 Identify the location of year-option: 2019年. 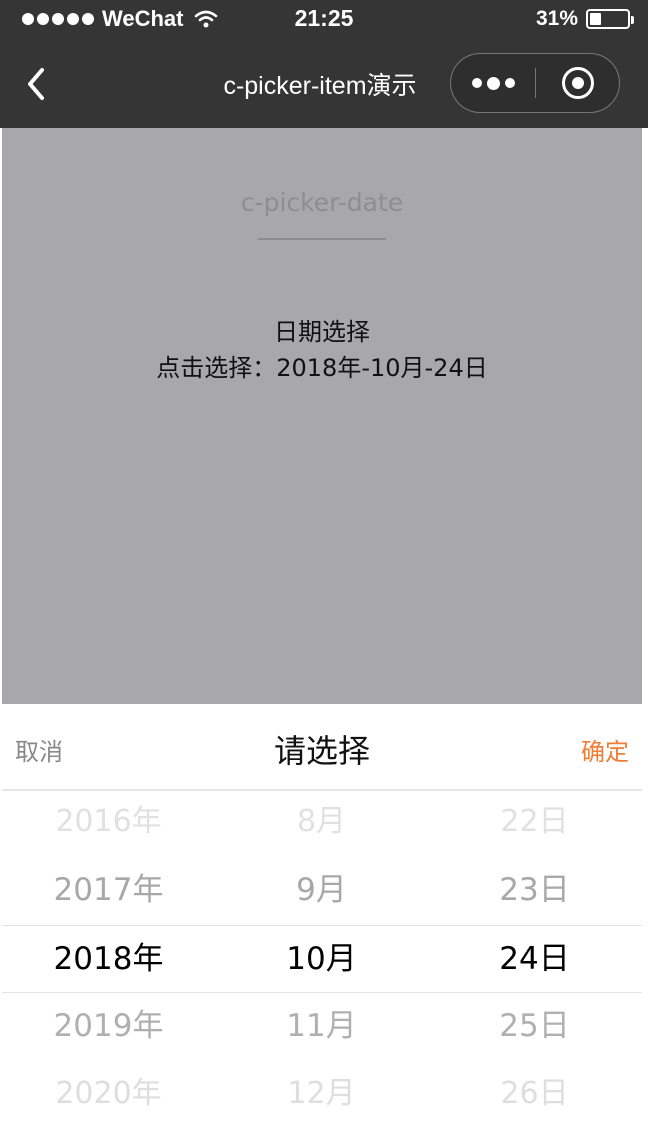
(108, 1026).